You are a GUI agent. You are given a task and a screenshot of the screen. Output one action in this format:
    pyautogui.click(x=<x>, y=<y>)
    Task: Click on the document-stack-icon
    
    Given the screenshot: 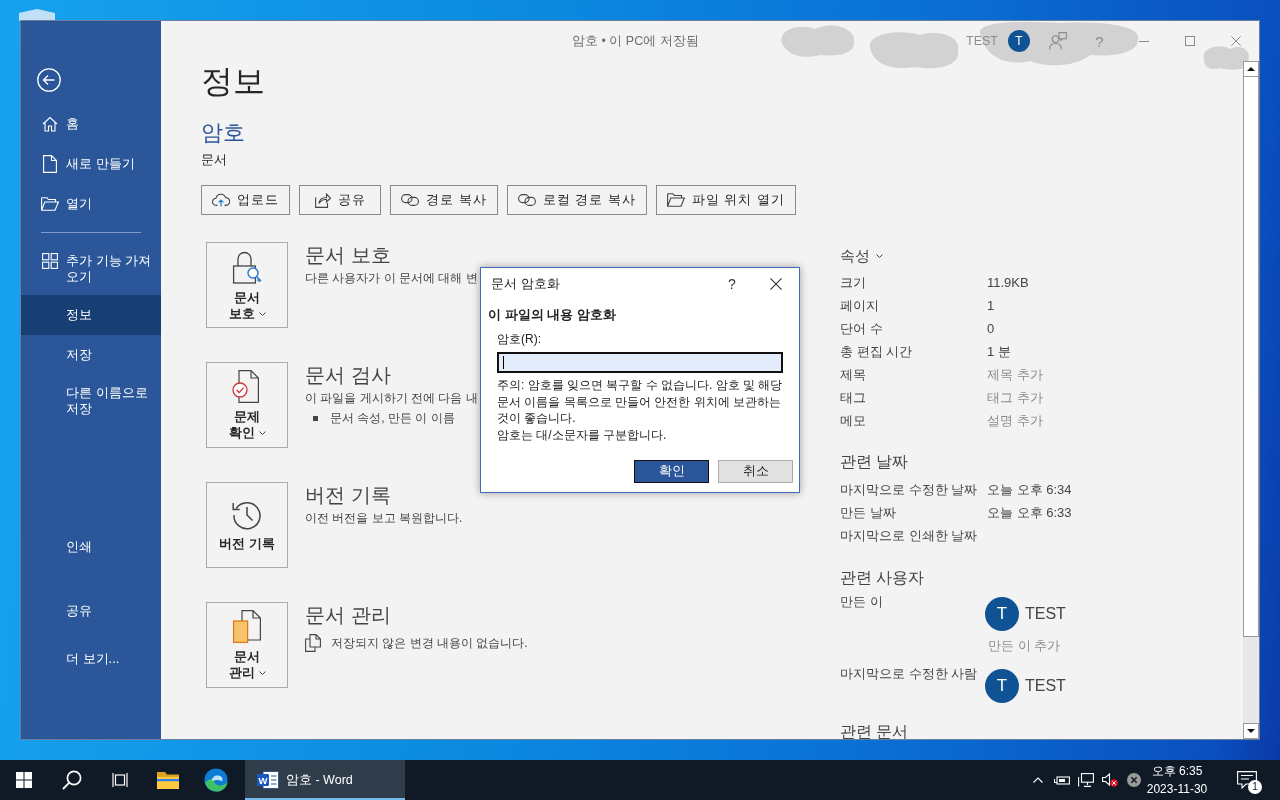 What is the action you would take?
    pyautogui.click(x=247, y=626)
    